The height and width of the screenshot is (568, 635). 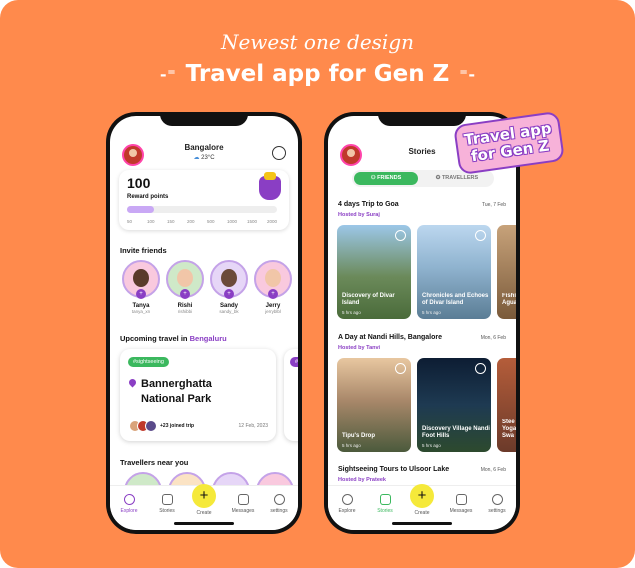 I want to click on tab-friends-label: FRIENDS, so click(x=389, y=178).